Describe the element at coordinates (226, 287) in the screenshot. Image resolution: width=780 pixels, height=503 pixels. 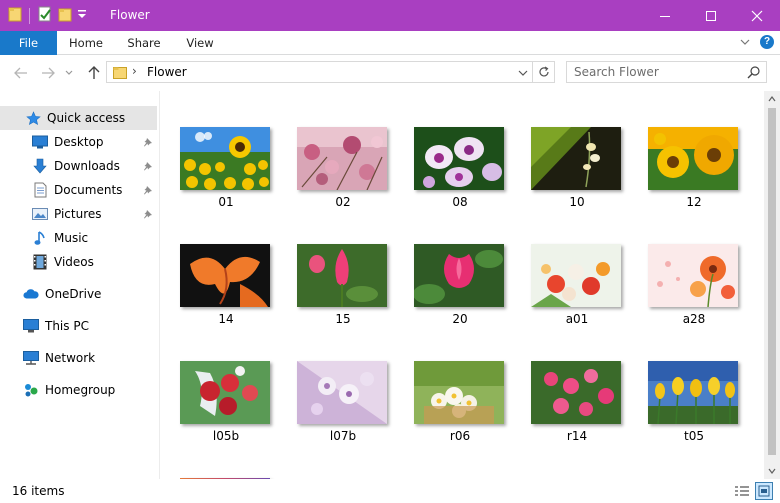
I see `file-item: 14` at that location.